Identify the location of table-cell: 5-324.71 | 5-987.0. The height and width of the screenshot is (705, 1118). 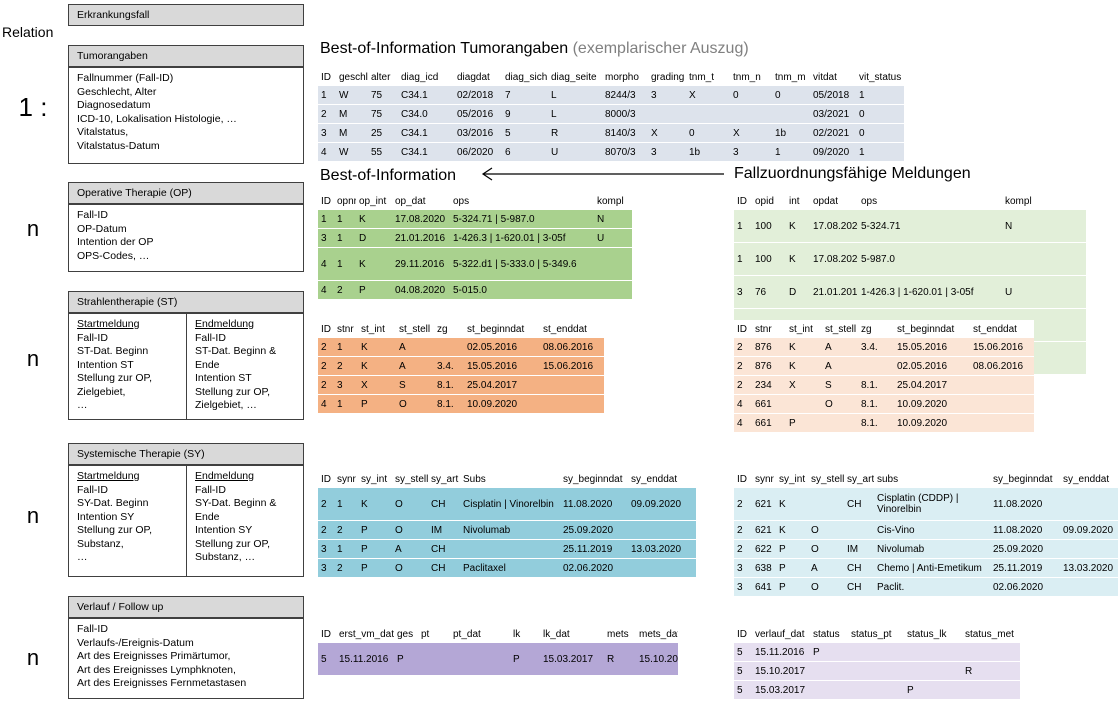
(522, 219).